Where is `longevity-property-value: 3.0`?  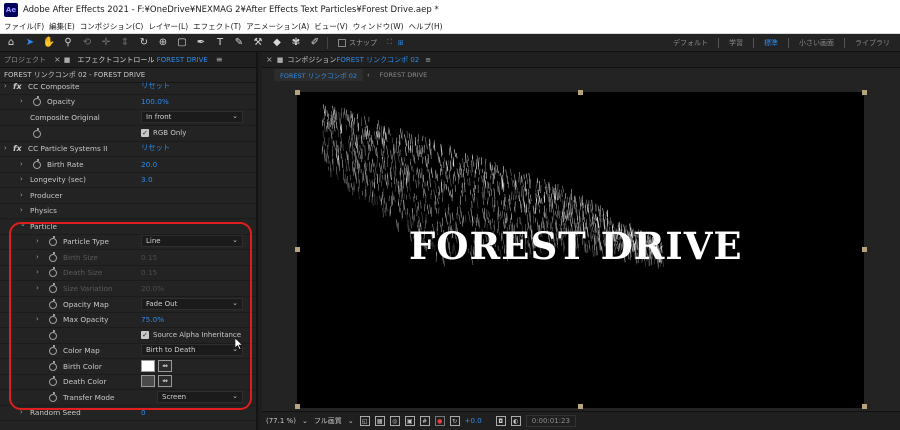 longevity-property-value: 3.0 is located at coordinates (147, 179).